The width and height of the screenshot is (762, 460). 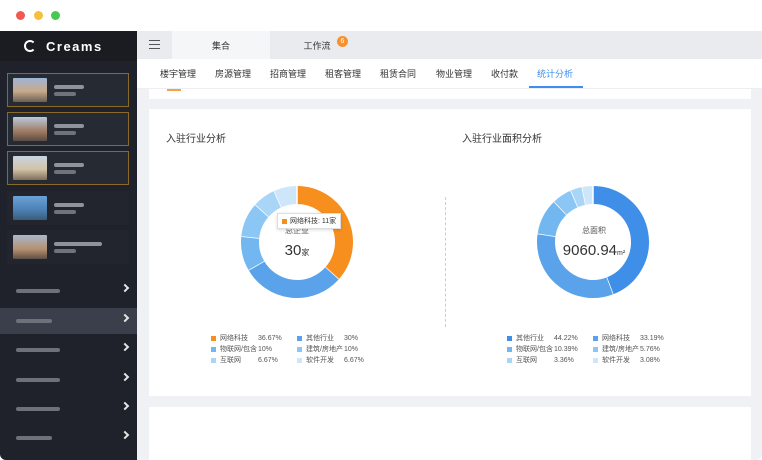 What do you see at coordinates (354, 360) in the screenshot?
I see `legend-value: 6.67%` at bounding box center [354, 360].